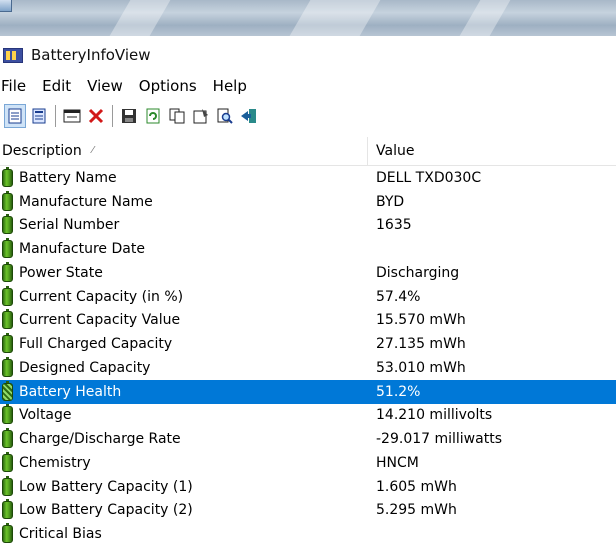 The height and width of the screenshot is (552, 616). What do you see at coordinates (17, 86) in the screenshot?
I see `menu-file: File` at bounding box center [17, 86].